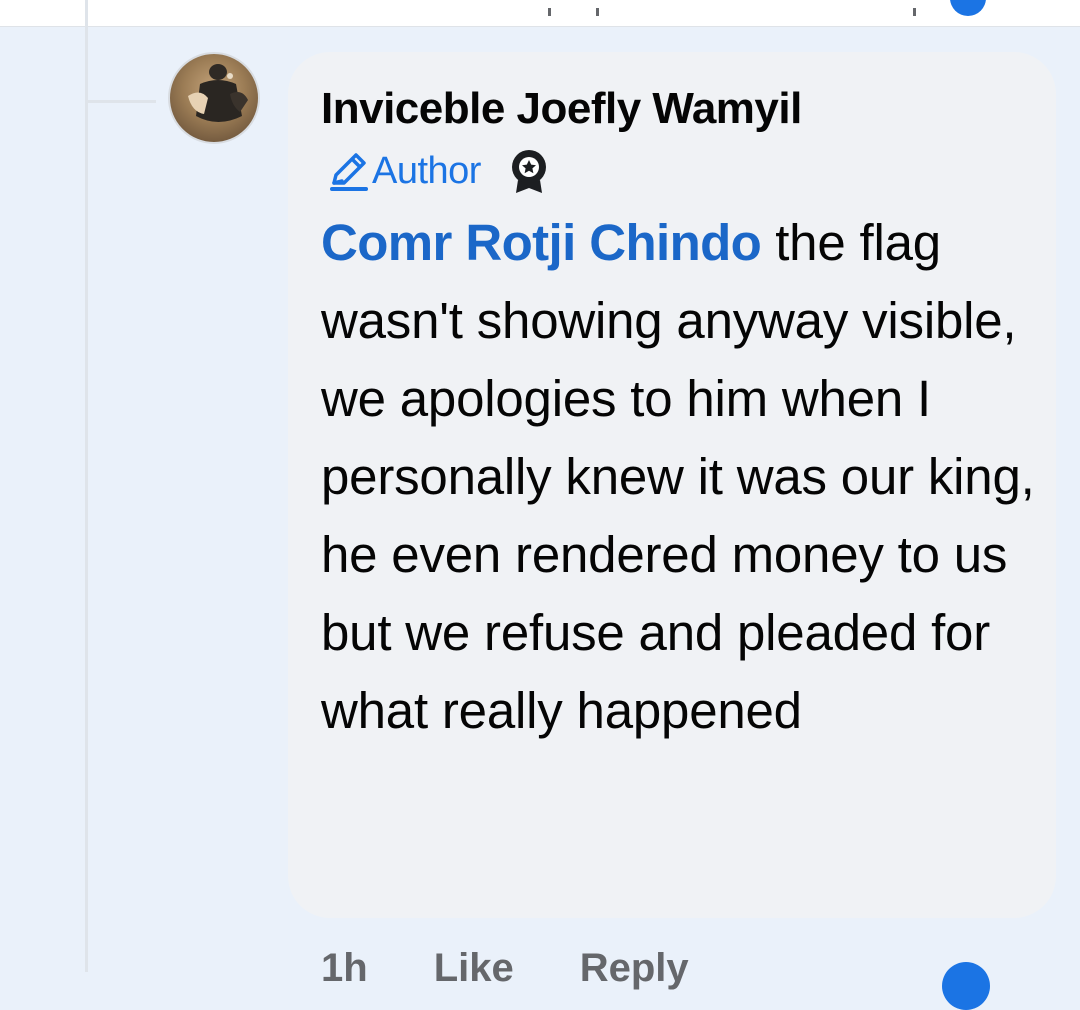 This screenshot has height=1010, width=1080. Describe the element at coordinates (214, 98) in the screenshot. I see `avatar` at that location.